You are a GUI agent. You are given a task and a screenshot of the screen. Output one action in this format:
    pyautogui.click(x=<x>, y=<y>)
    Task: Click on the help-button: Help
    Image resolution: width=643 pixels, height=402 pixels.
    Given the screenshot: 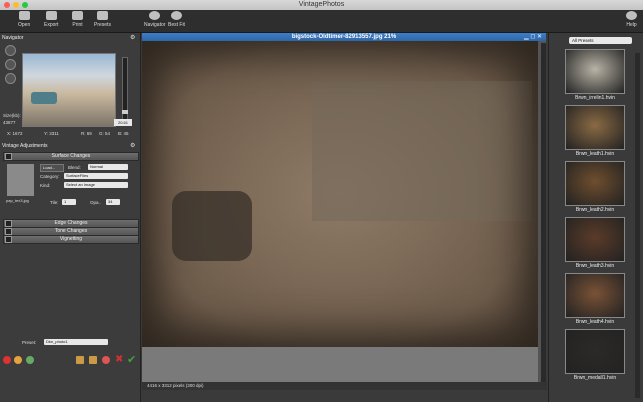 What is the action you would take?
    pyautogui.click(x=631, y=19)
    